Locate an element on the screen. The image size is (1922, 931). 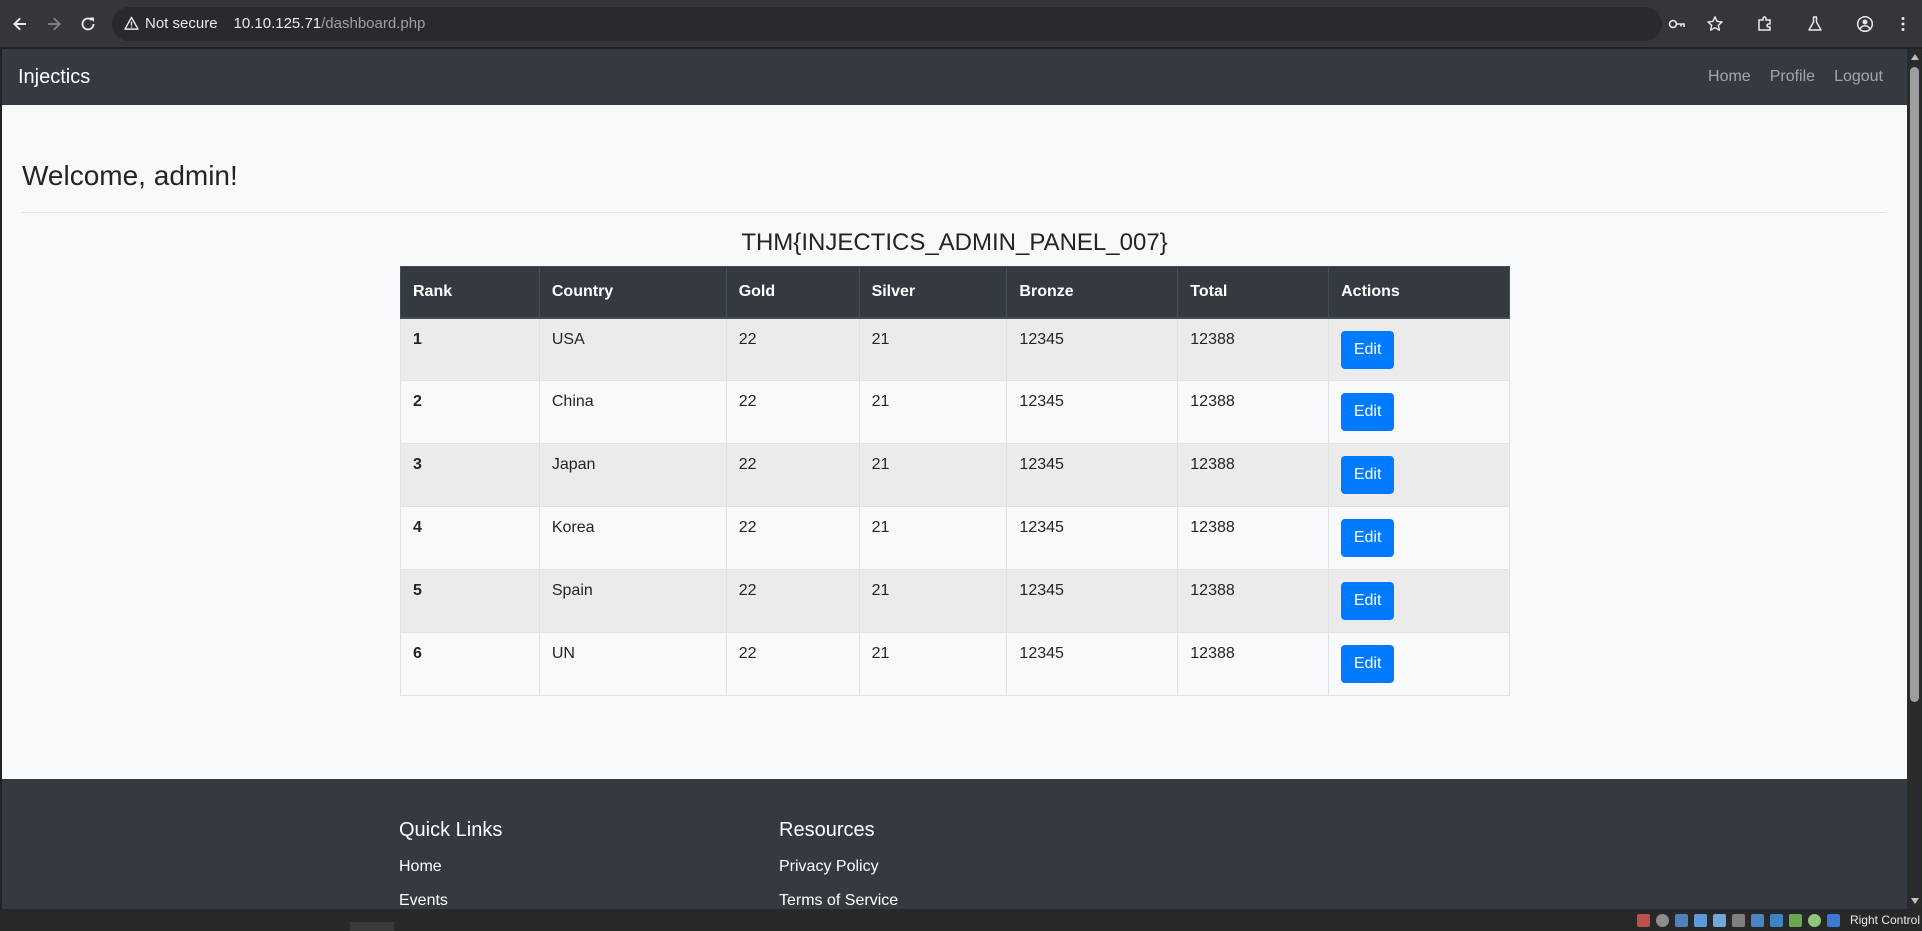
vm-tray-icons is located at coordinates (1741, 920).